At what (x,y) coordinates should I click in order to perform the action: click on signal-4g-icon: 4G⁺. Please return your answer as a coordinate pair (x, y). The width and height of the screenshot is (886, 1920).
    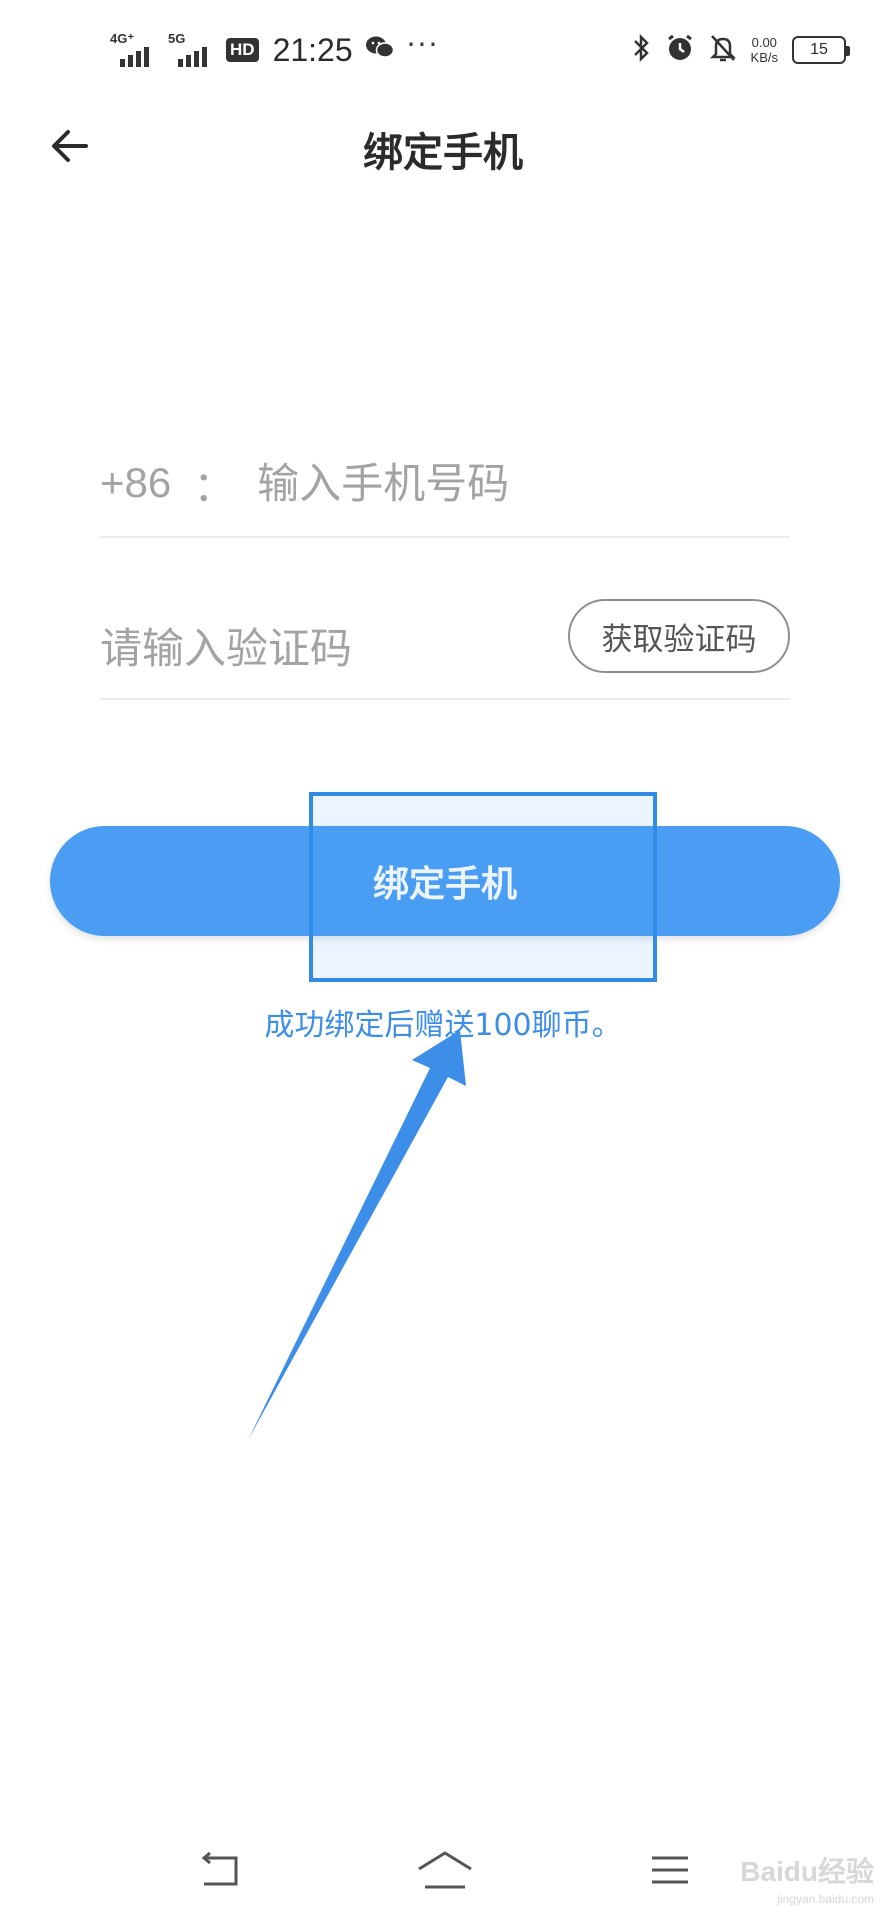
    Looking at the image, I should click on (133, 49).